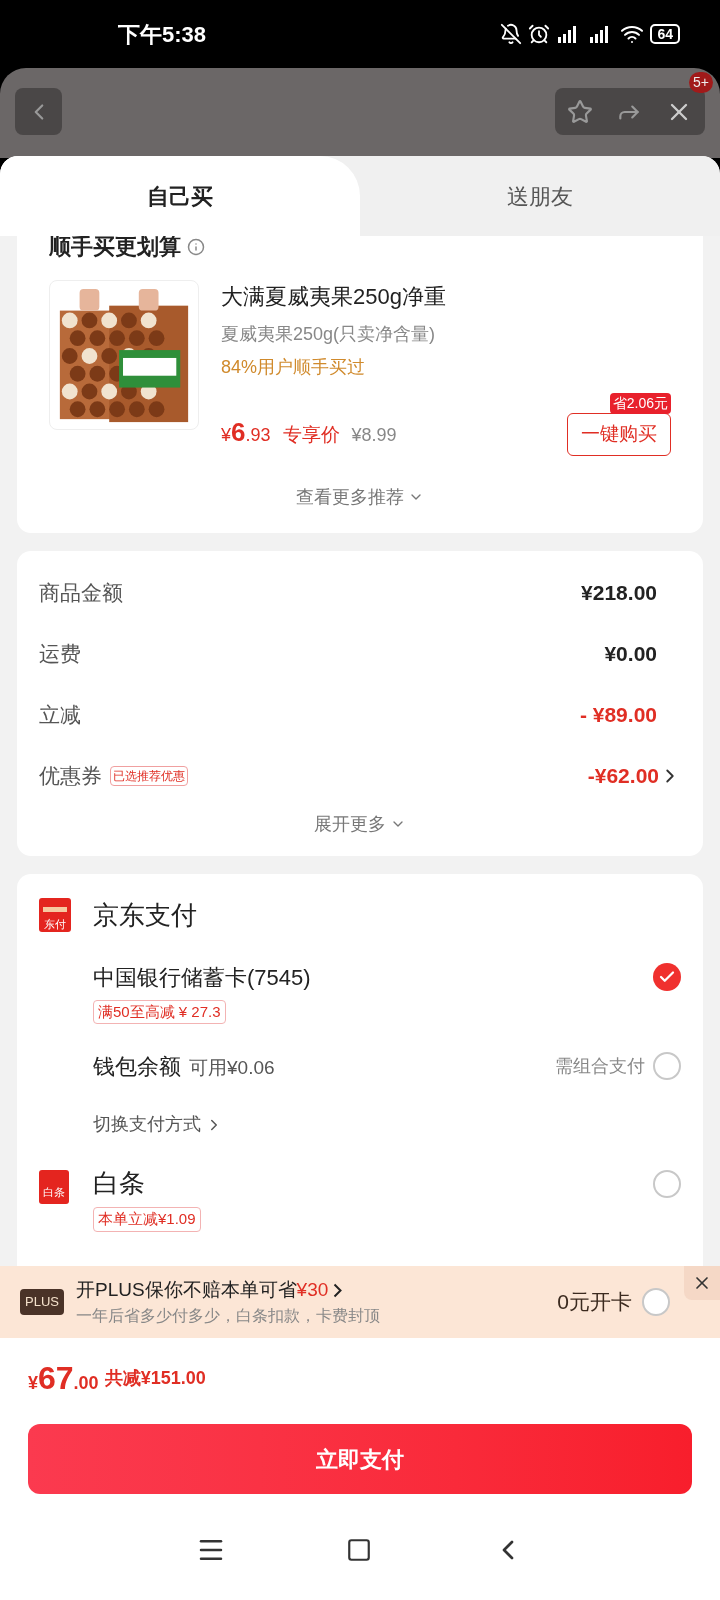  I want to click on payment-title: 白条, so click(119, 1183).